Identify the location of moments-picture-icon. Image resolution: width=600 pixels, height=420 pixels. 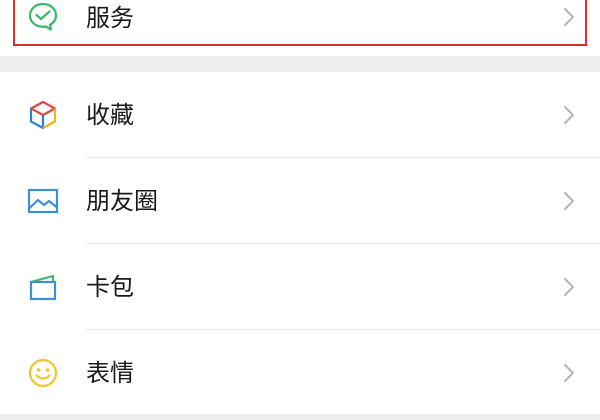
(43, 201).